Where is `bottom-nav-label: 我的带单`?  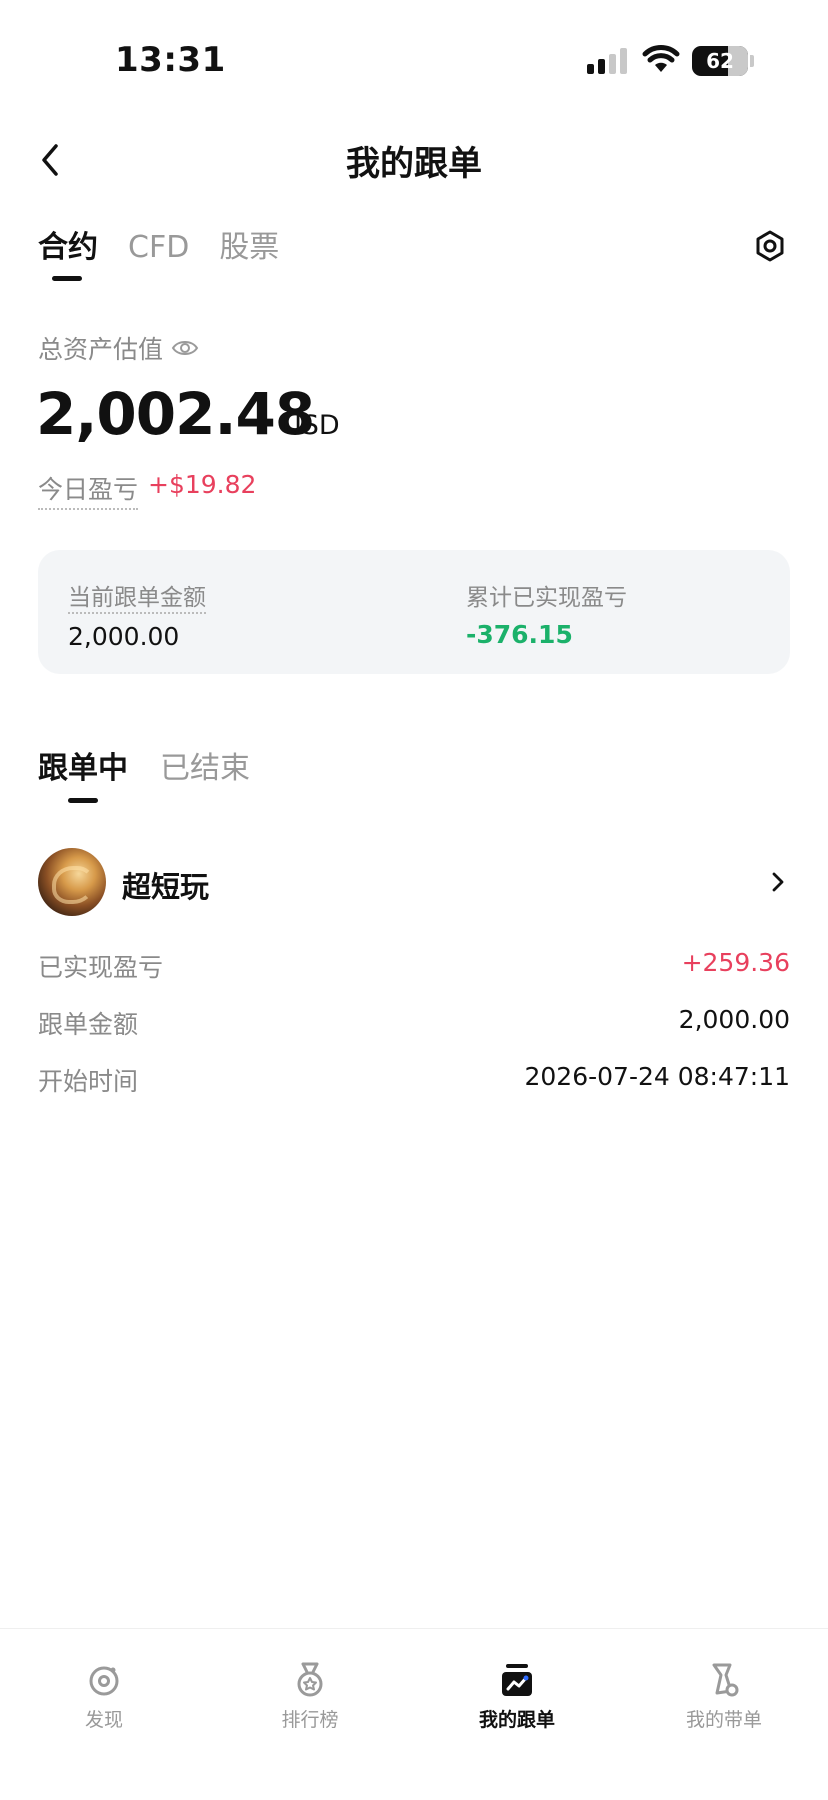 bottom-nav-label: 我的带单 is located at coordinates (723, 1720).